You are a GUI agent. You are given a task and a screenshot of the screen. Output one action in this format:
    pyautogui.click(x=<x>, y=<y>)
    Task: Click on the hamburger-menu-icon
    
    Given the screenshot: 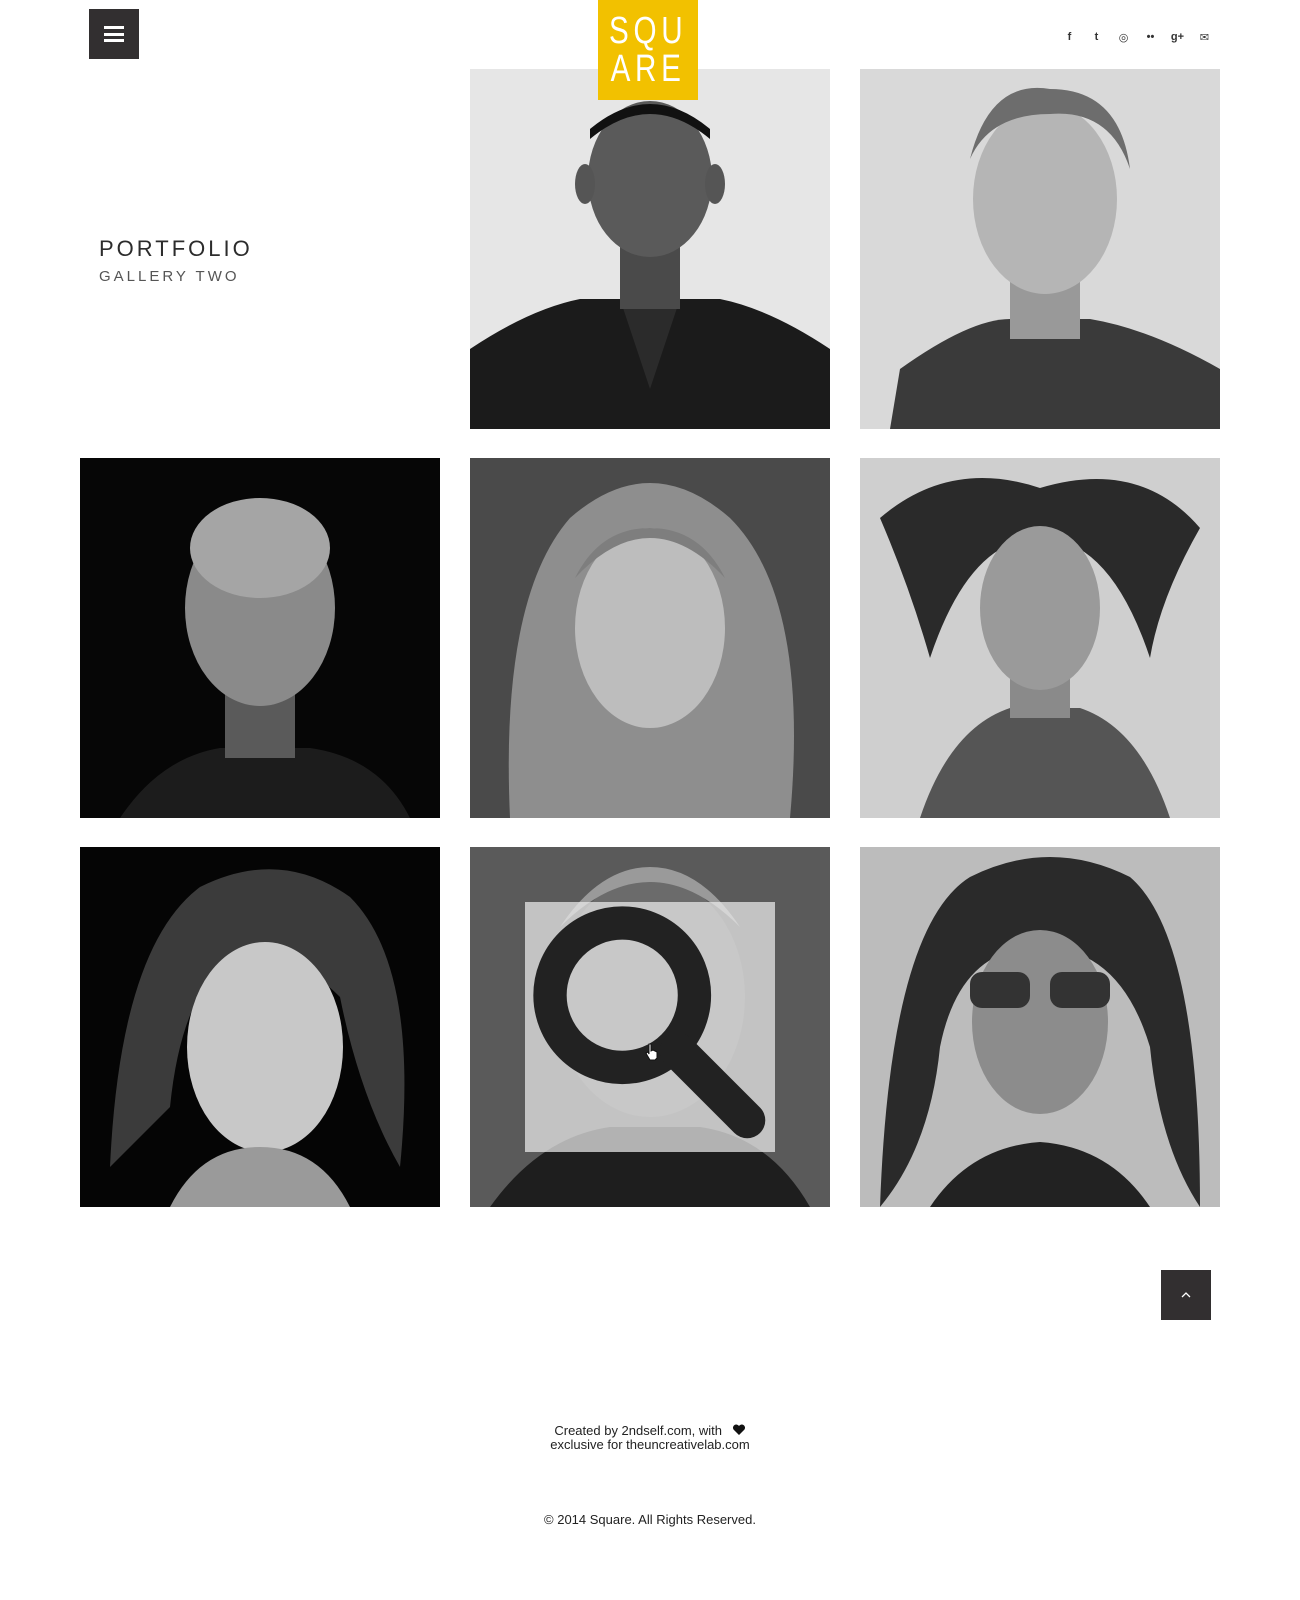 What is the action you would take?
    pyautogui.click(x=114, y=34)
    